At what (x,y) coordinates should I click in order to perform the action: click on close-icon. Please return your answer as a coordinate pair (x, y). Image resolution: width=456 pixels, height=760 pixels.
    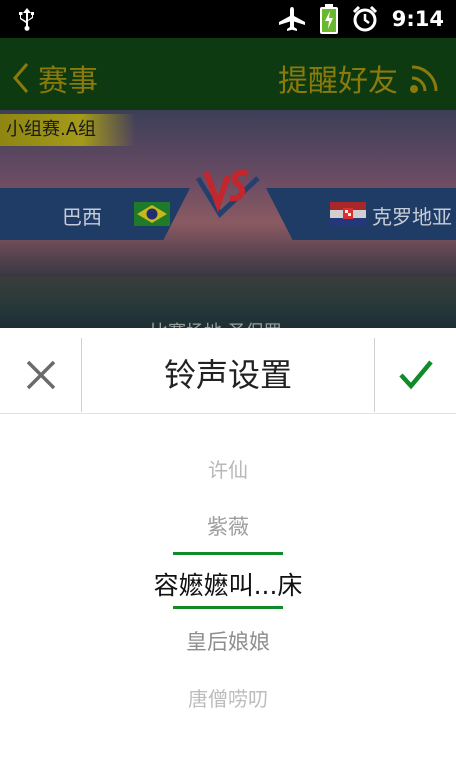
    Looking at the image, I should click on (40, 375).